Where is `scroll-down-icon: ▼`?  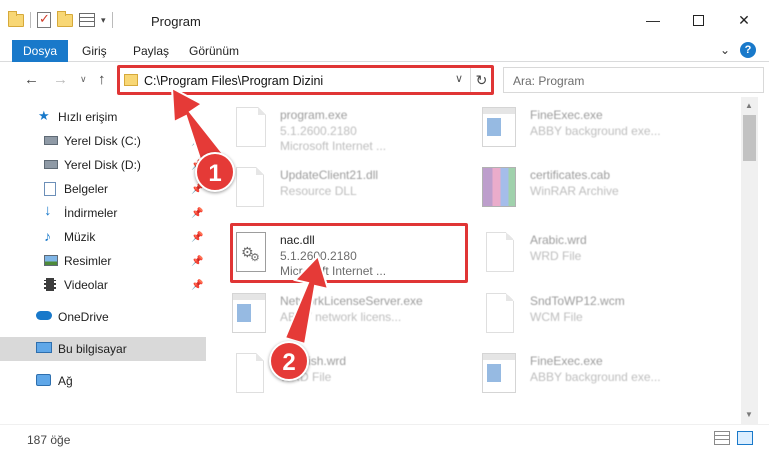
scroll-down-icon: ▼ is located at coordinates (749, 414).